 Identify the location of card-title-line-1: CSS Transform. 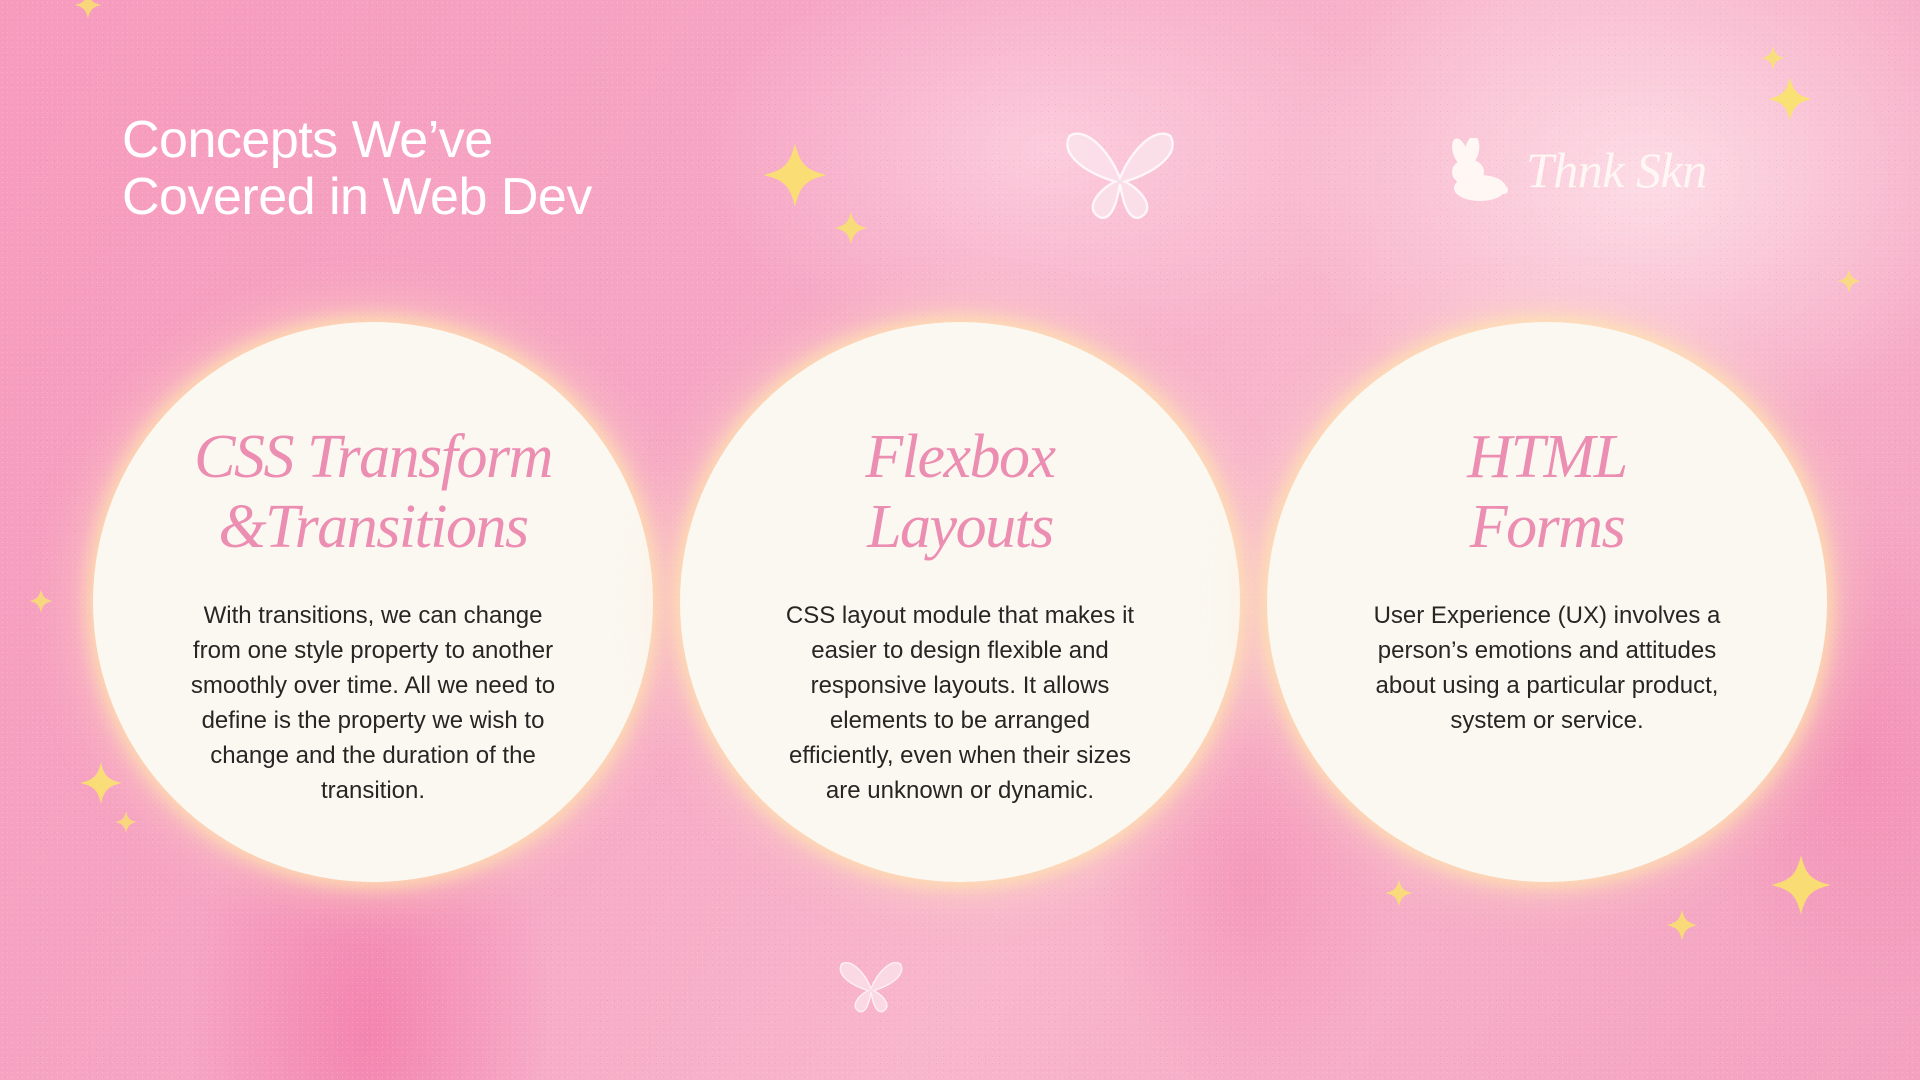
(373, 457).